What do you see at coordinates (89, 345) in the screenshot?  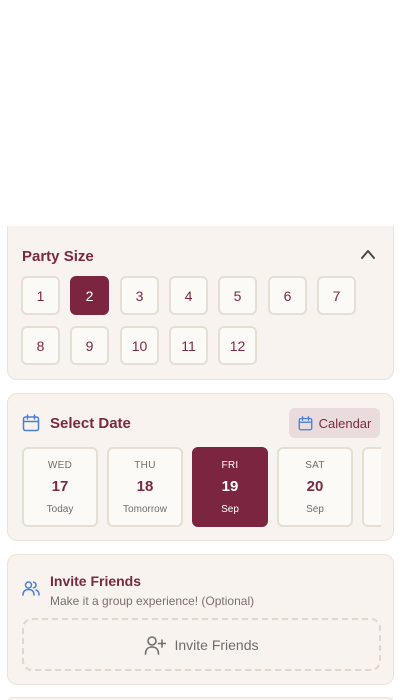 I see `party-size-option-9: 9` at bounding box center [89, 345].